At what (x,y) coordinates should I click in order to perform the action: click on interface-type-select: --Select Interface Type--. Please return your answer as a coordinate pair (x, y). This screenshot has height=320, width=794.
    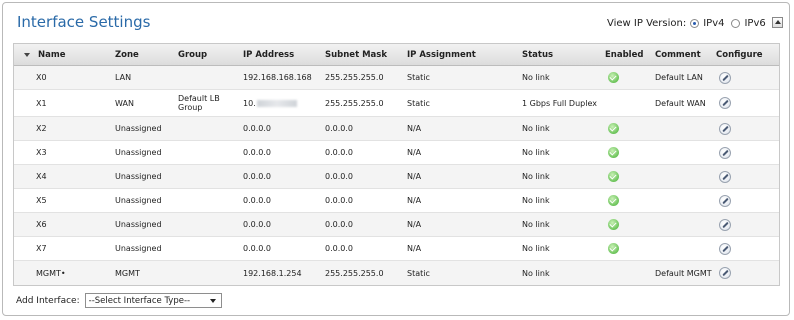
    Looking at the image, I should click on (153, 300).